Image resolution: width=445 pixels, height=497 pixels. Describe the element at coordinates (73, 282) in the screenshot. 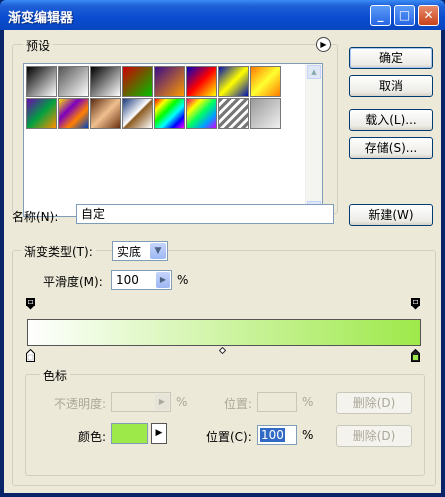

I see `smoothness-label: 平滑度(M):` at that location.